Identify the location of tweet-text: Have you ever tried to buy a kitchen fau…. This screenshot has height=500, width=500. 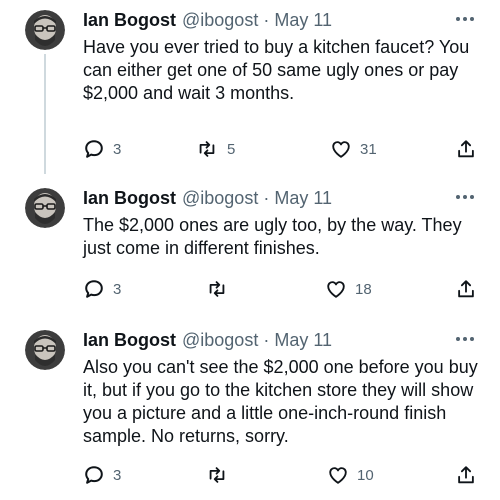
(276, 70).